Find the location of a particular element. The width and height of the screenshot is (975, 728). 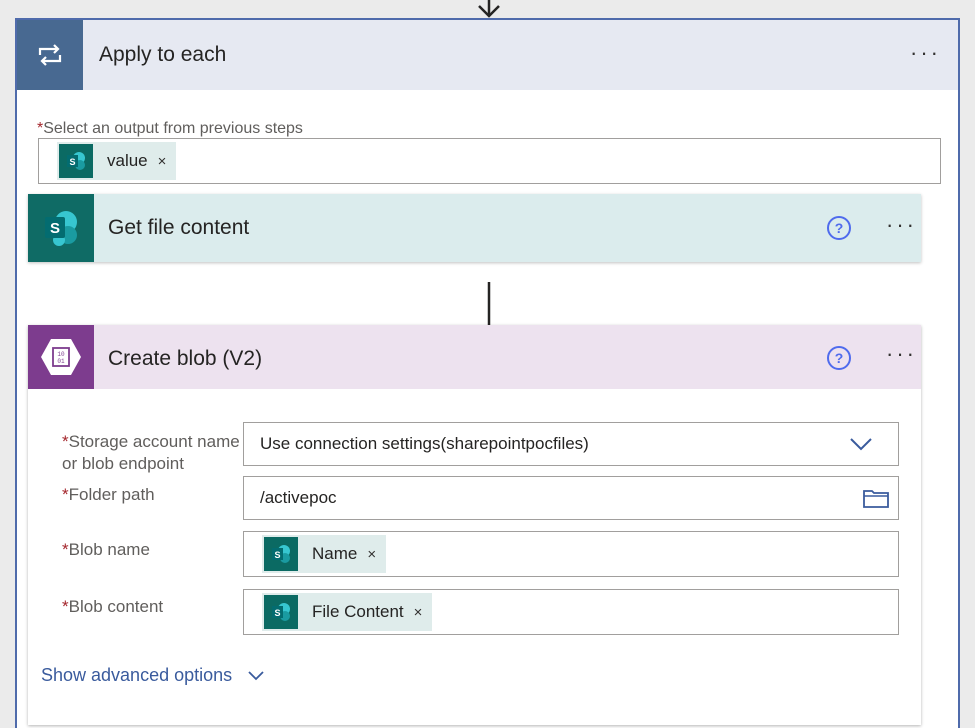

token-label: Name is located at coordinates (335, 553).